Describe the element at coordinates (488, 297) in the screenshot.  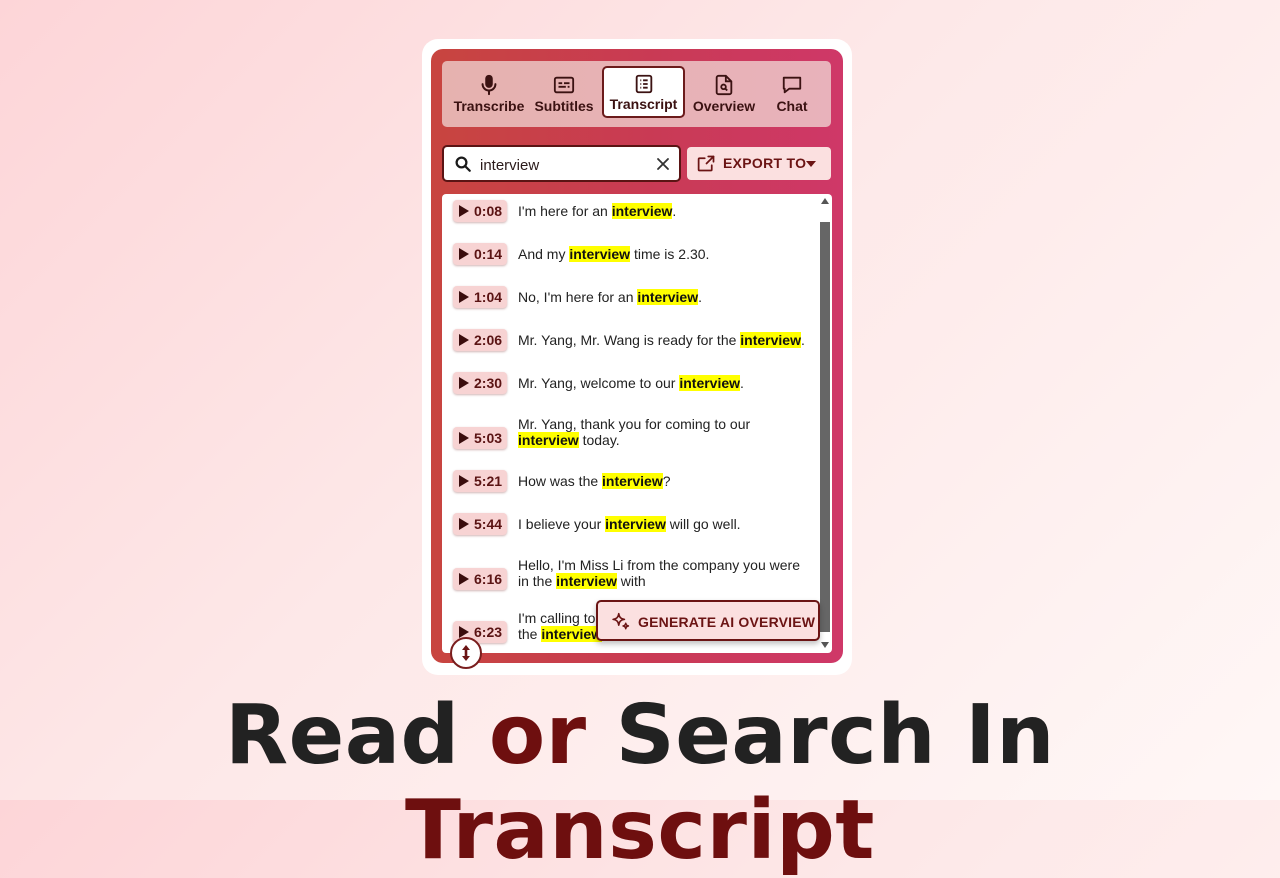
I see `timestamp-label: 1:04` at that location.